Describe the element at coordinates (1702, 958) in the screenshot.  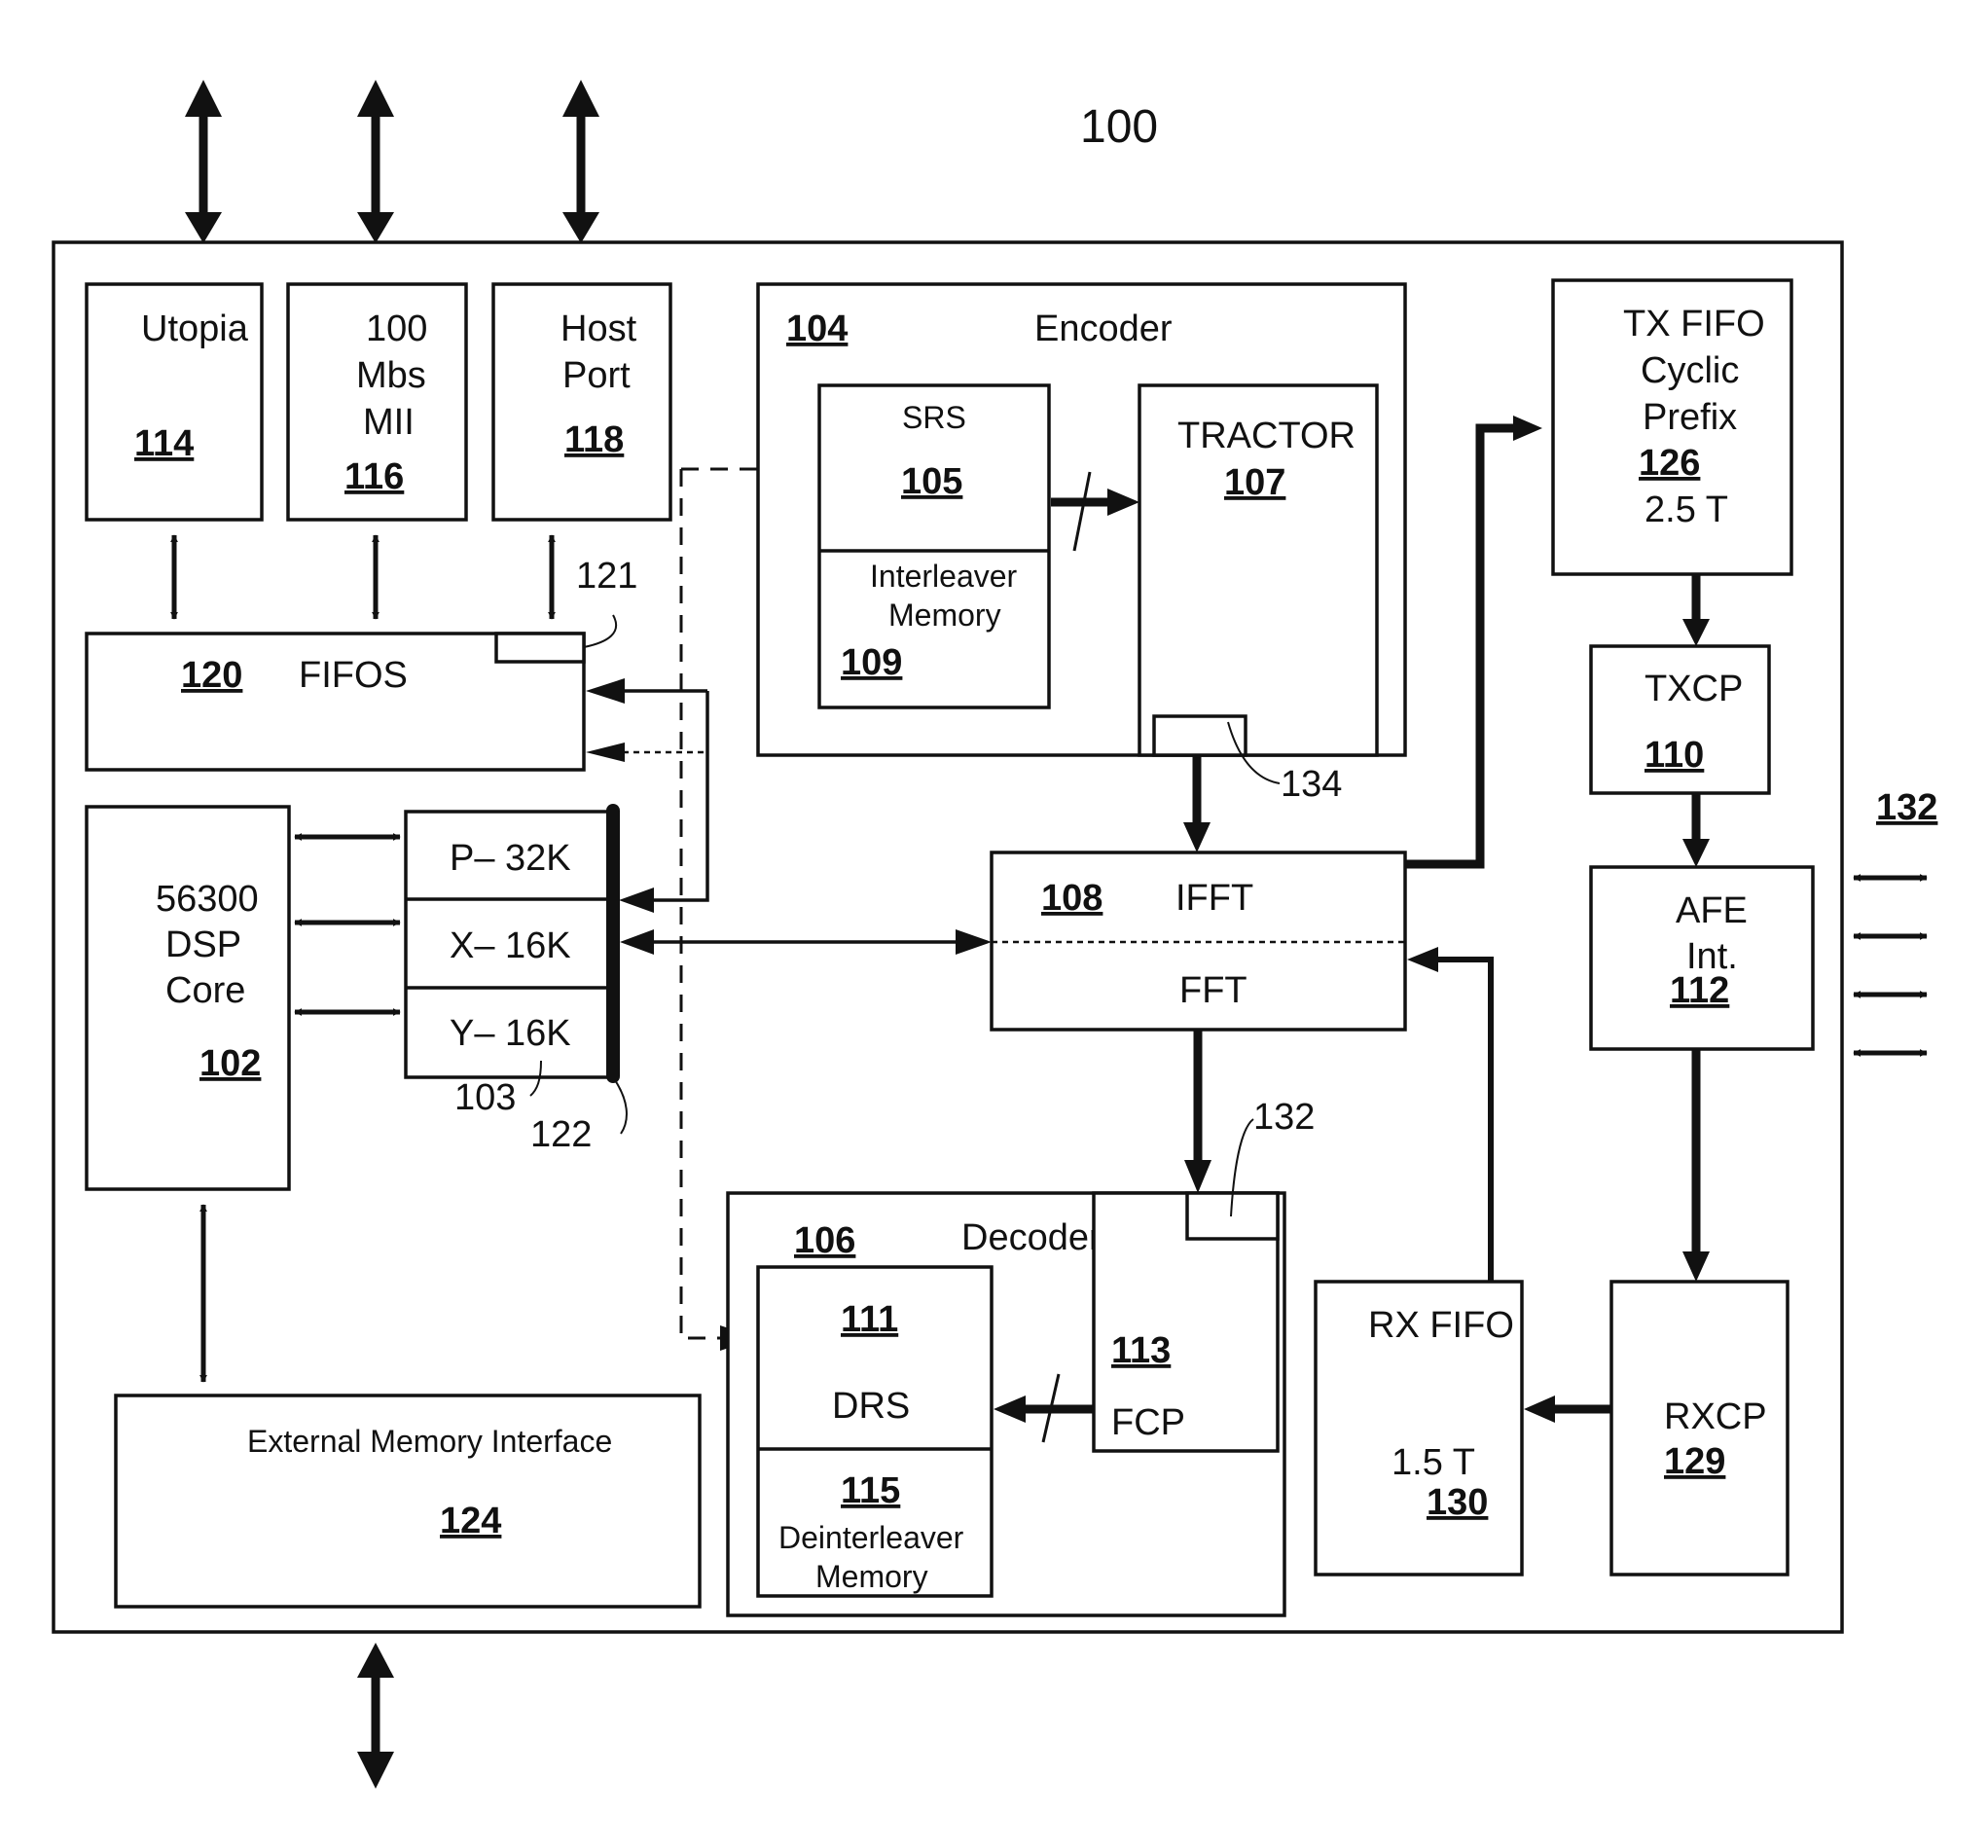
I see `afe-block: AFE Int. 112` at that location.